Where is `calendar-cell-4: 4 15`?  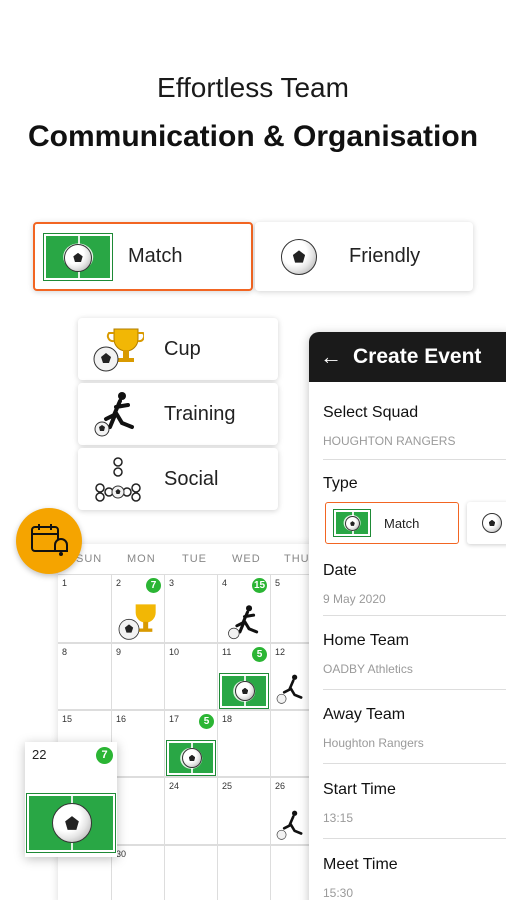 calendar-cell-4: 4 15 is located at coordinates (244, 608).